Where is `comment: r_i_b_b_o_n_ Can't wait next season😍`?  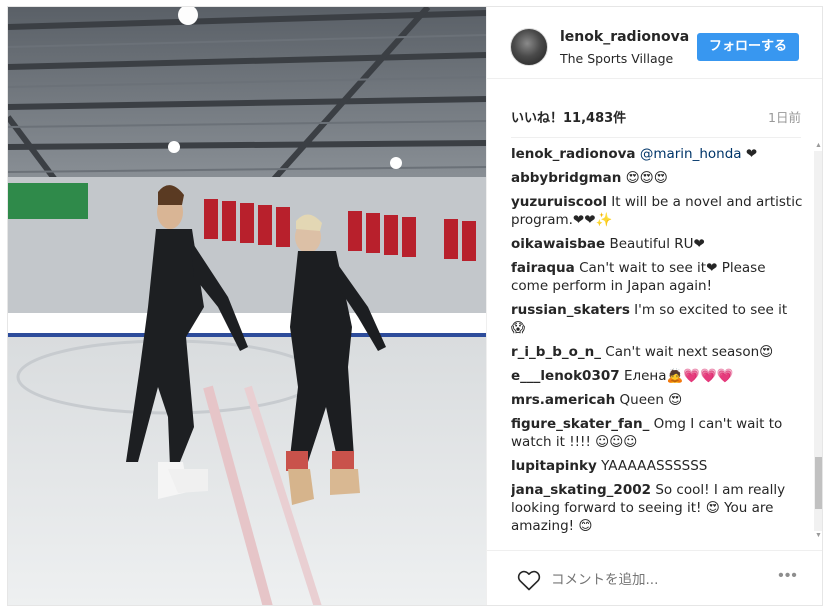
comment: r_i_b_b_o_n_ Can't wait next season😍 is located at coordinates (658, 352).